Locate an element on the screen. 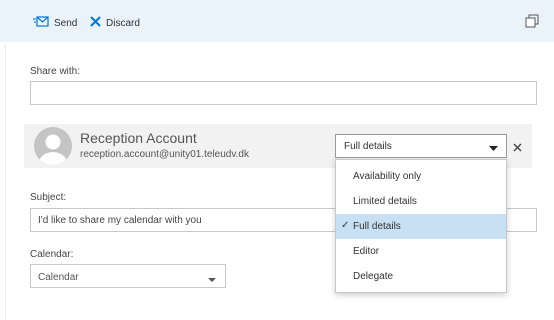  command-bar: Send Discard is located at coordinates (277, 21).